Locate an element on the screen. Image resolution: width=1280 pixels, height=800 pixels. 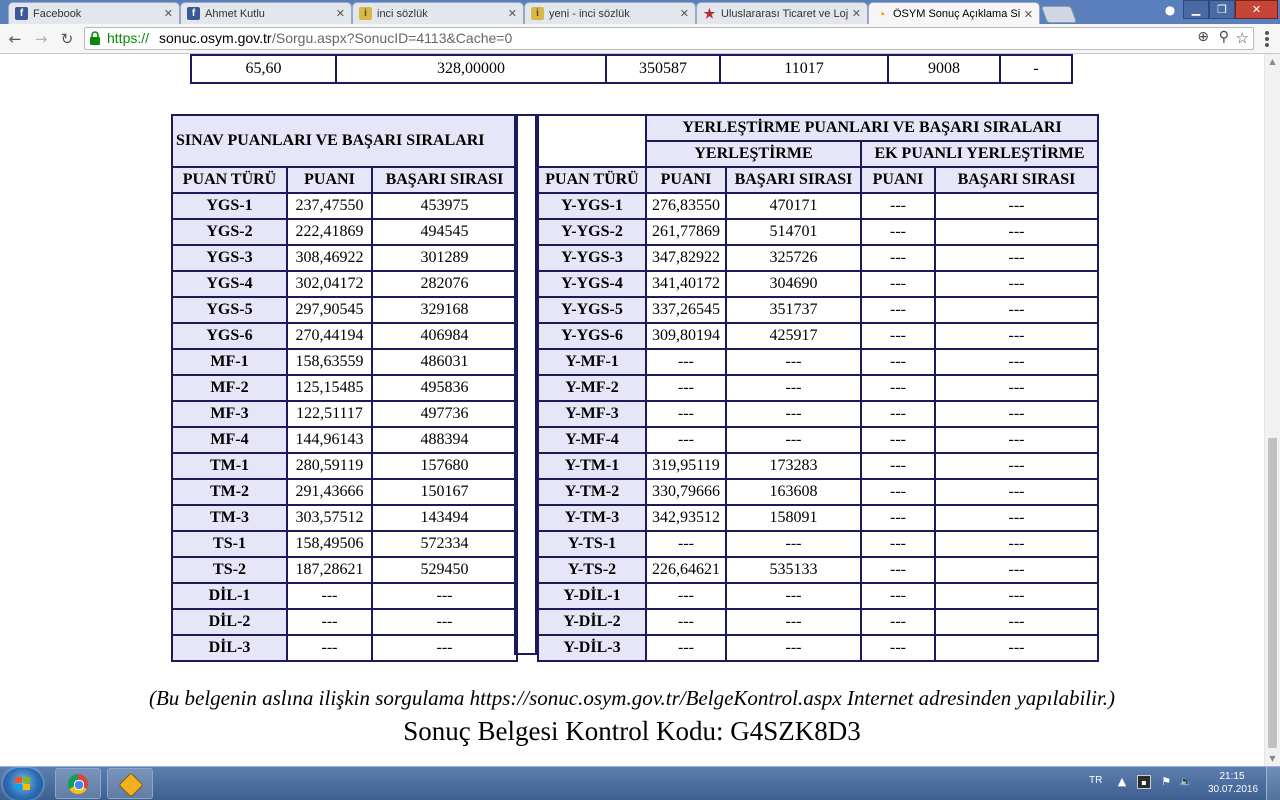
basari-sirasi-cell: 572334 is located at coordinates (444, 544).